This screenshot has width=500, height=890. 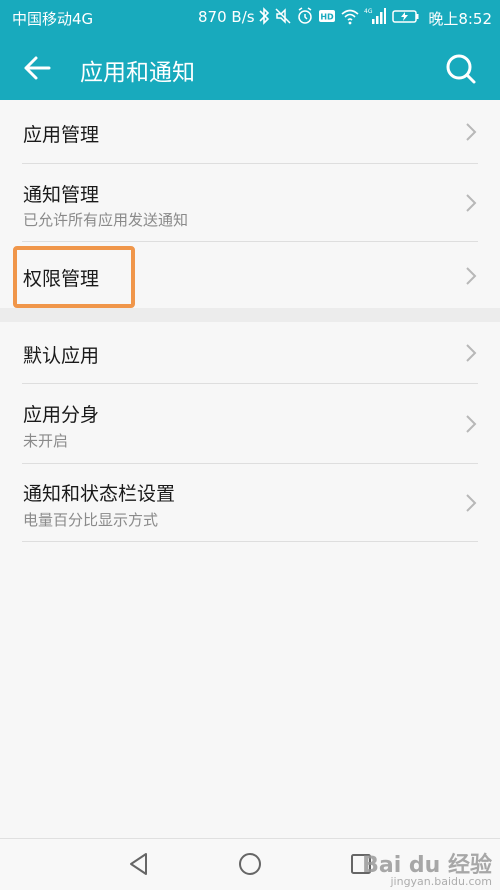 I want to click on search-button, so click(x=461, y=69).